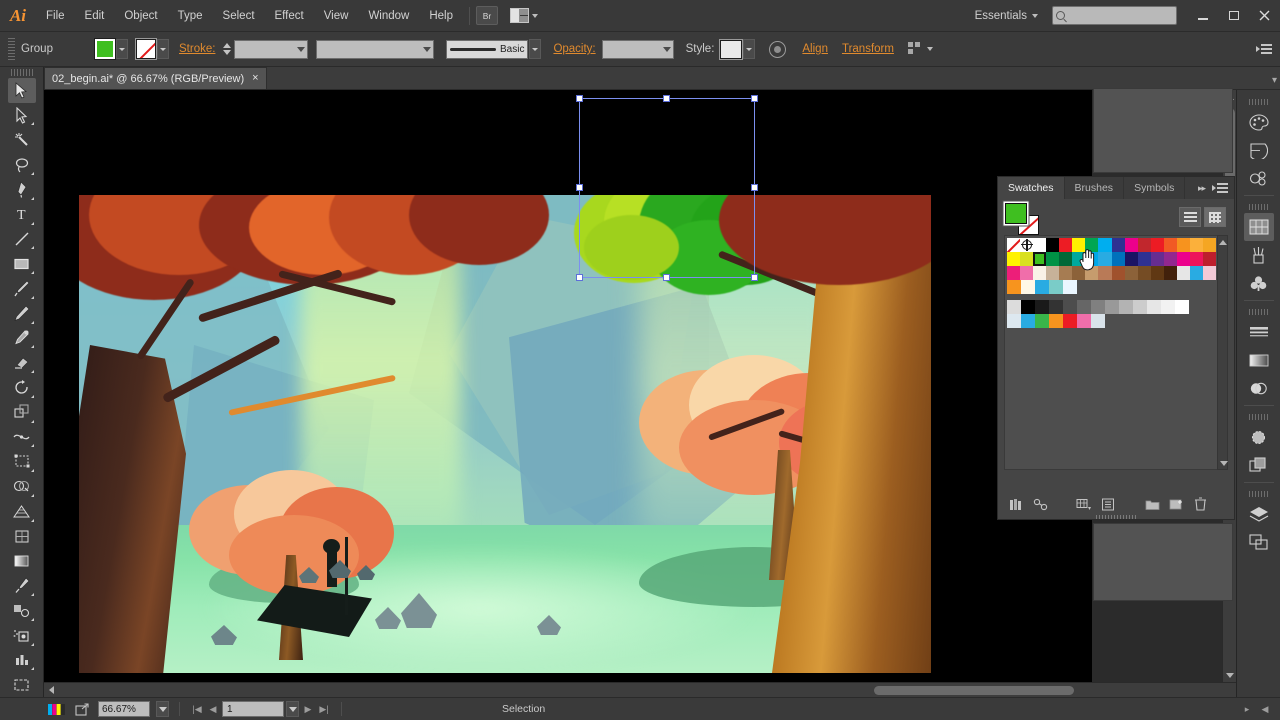 Image resolution: width=1280 pixels, height=720 pixels. Describe the element at coordinates (1040, 273) in the screenshot. I see `swatch-f9f2e7` at that location.